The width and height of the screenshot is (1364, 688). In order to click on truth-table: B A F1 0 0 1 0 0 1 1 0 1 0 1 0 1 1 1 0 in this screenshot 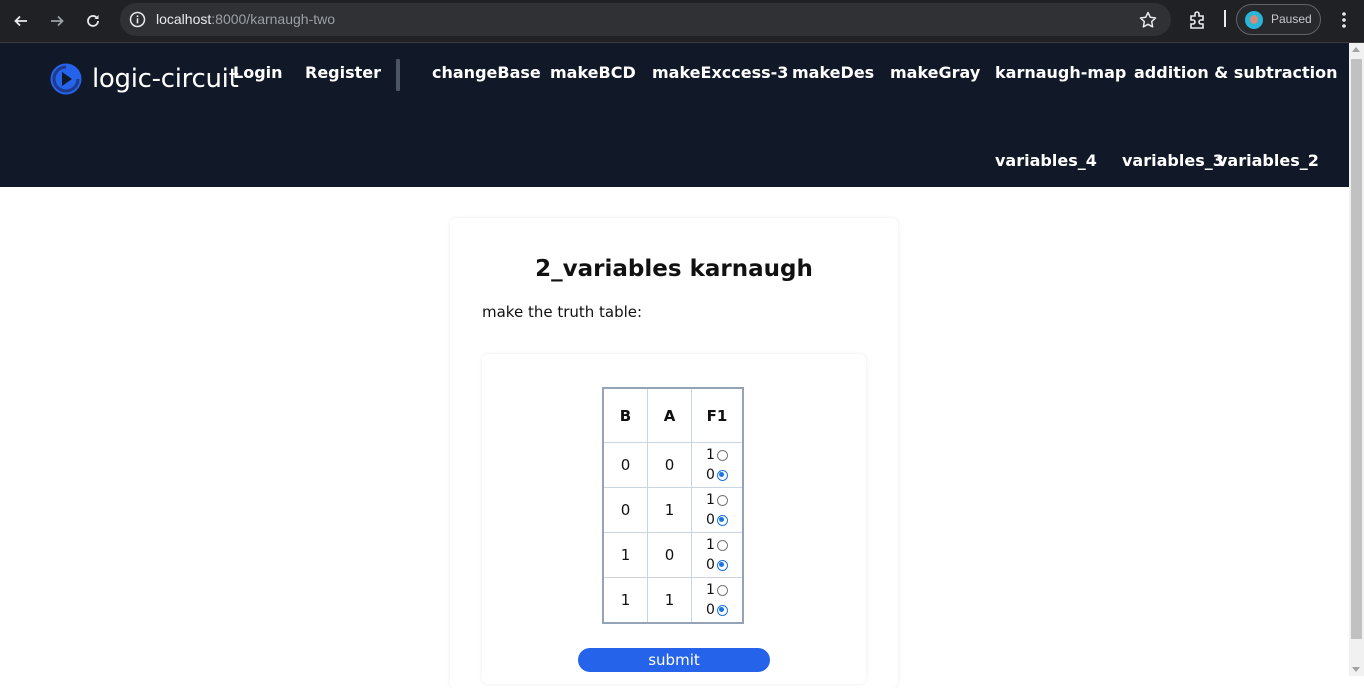, I will do `click(673, 505)`.